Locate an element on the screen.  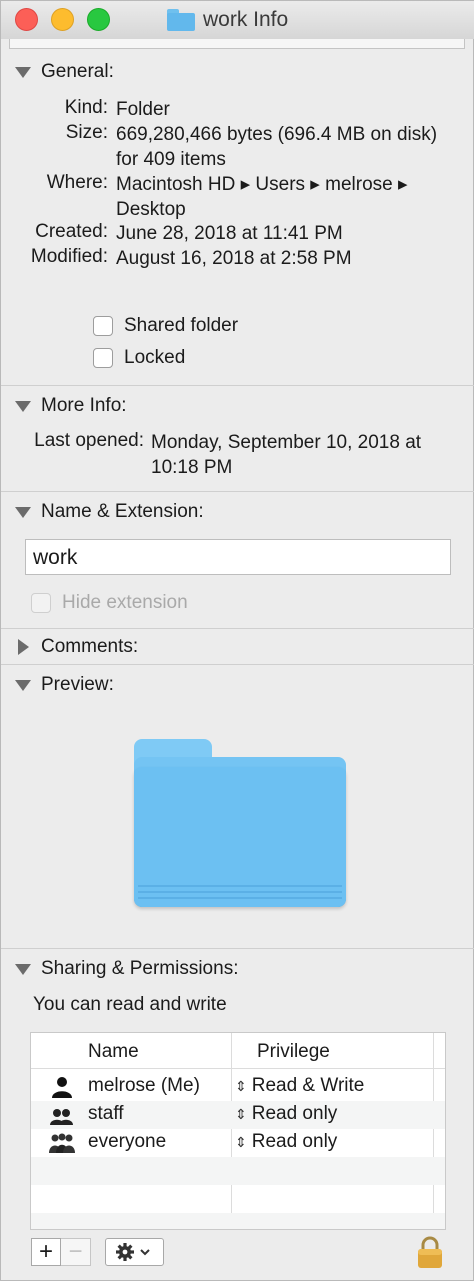
section-sharing-toggle: Sharing & Permissions: is located at coordinates (126, 969).